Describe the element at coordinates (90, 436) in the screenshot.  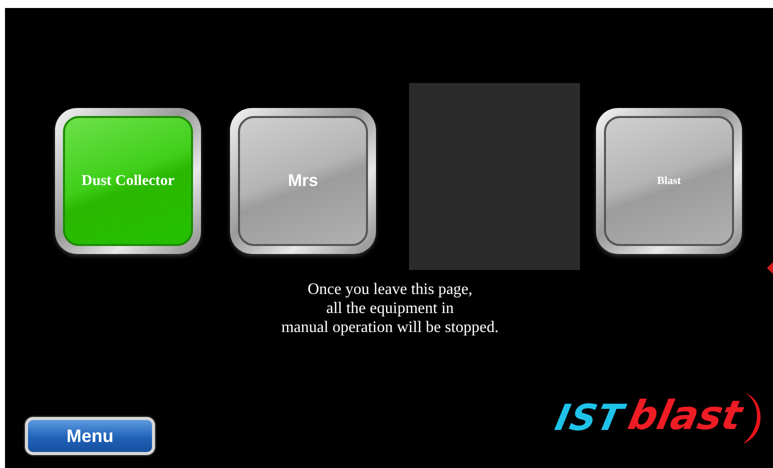
I see `menu-button: Menu` at that location.